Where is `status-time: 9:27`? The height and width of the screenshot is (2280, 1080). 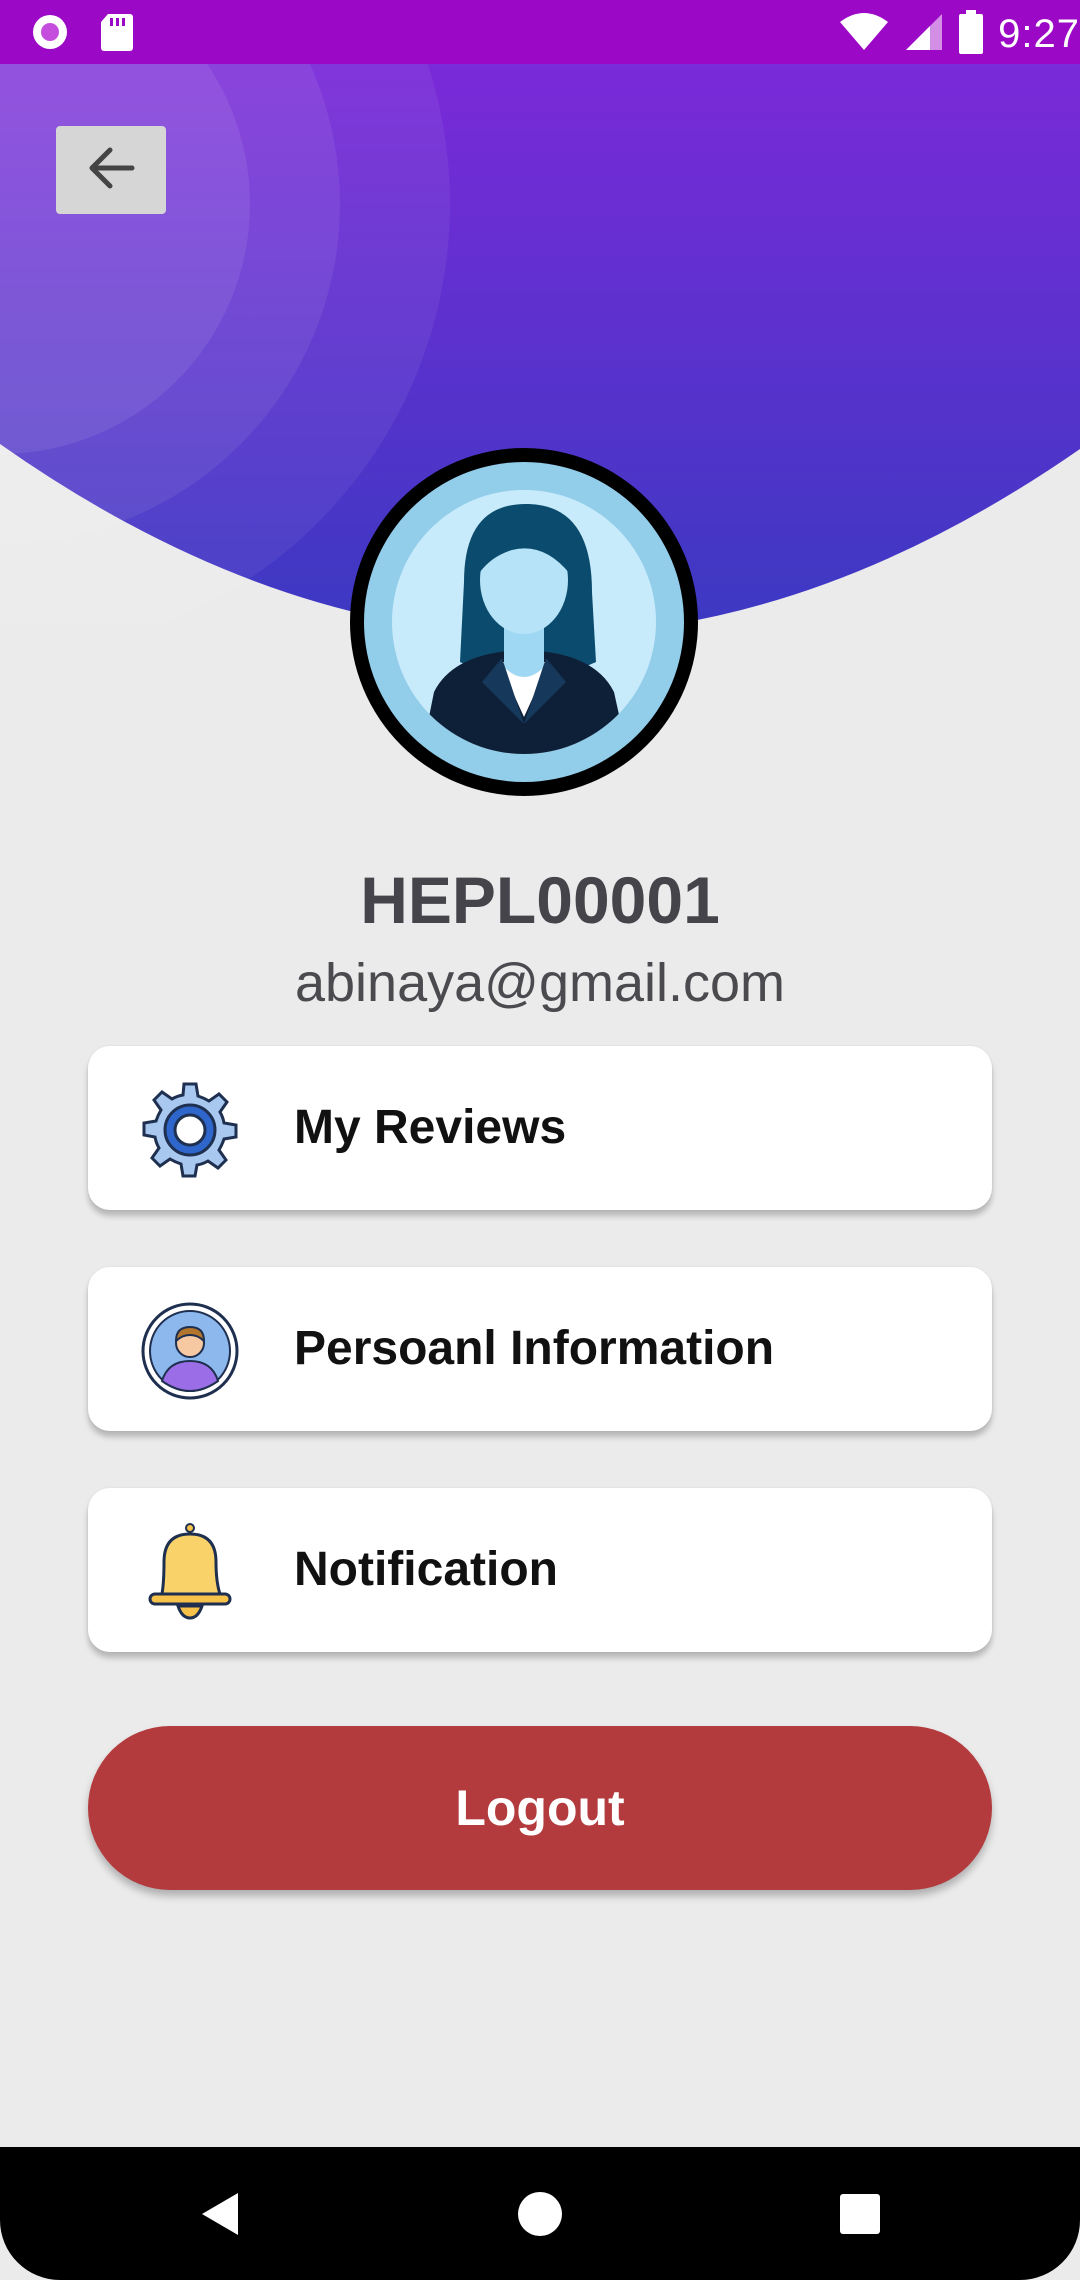
status-time: 9:27 is located at coordinates (1039, 34).